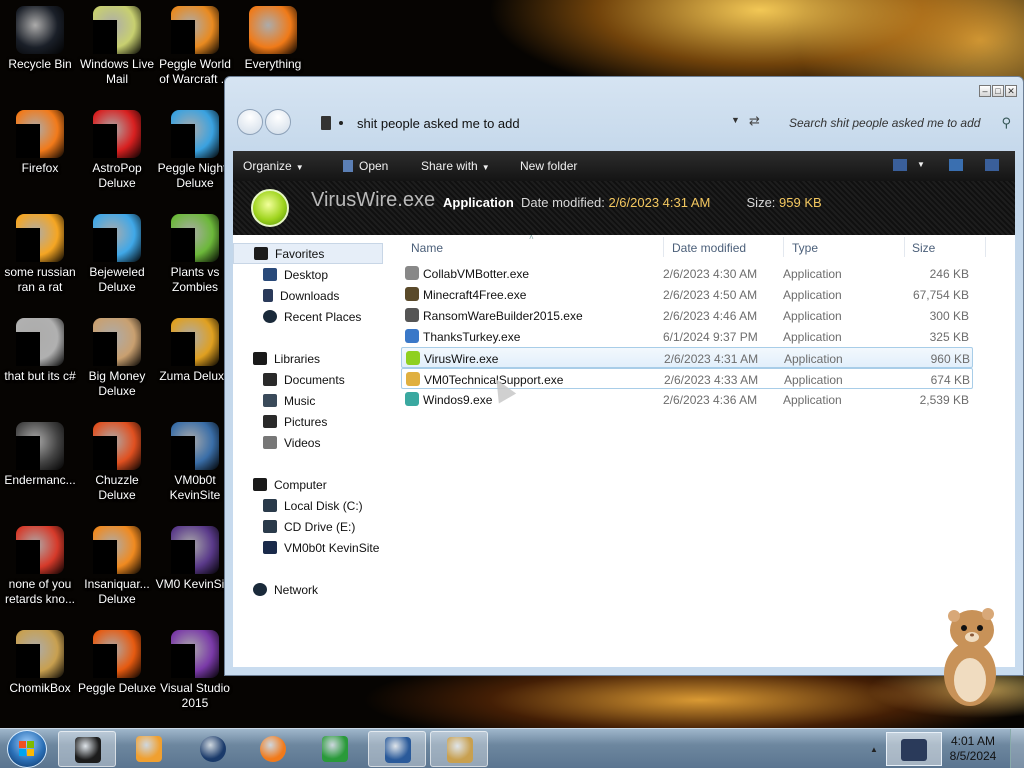 The image size is (1024, 768). Describe the element at coordinates (291, 442) in the screenshot. I see `nav-videos: Videos` at that location.